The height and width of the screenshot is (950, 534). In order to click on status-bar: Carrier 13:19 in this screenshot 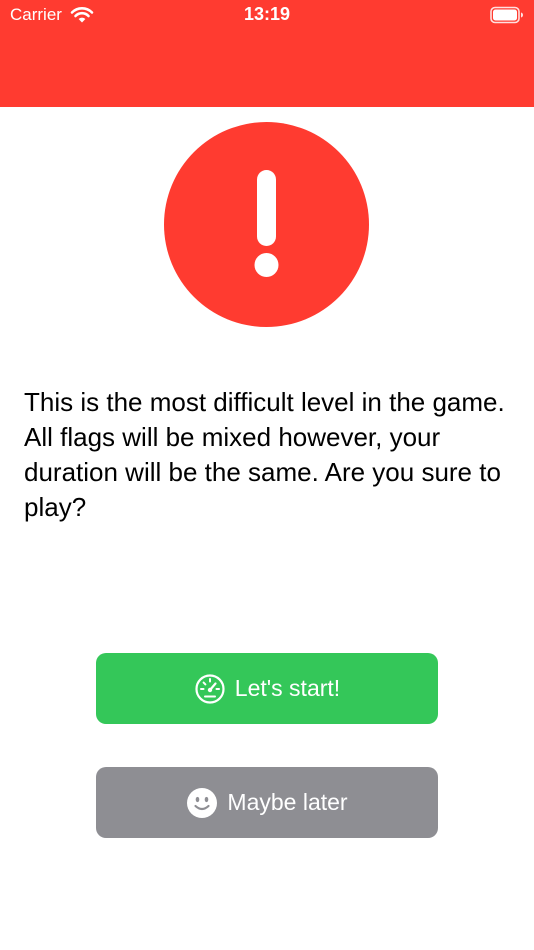, I will do `click(267, 16)`.